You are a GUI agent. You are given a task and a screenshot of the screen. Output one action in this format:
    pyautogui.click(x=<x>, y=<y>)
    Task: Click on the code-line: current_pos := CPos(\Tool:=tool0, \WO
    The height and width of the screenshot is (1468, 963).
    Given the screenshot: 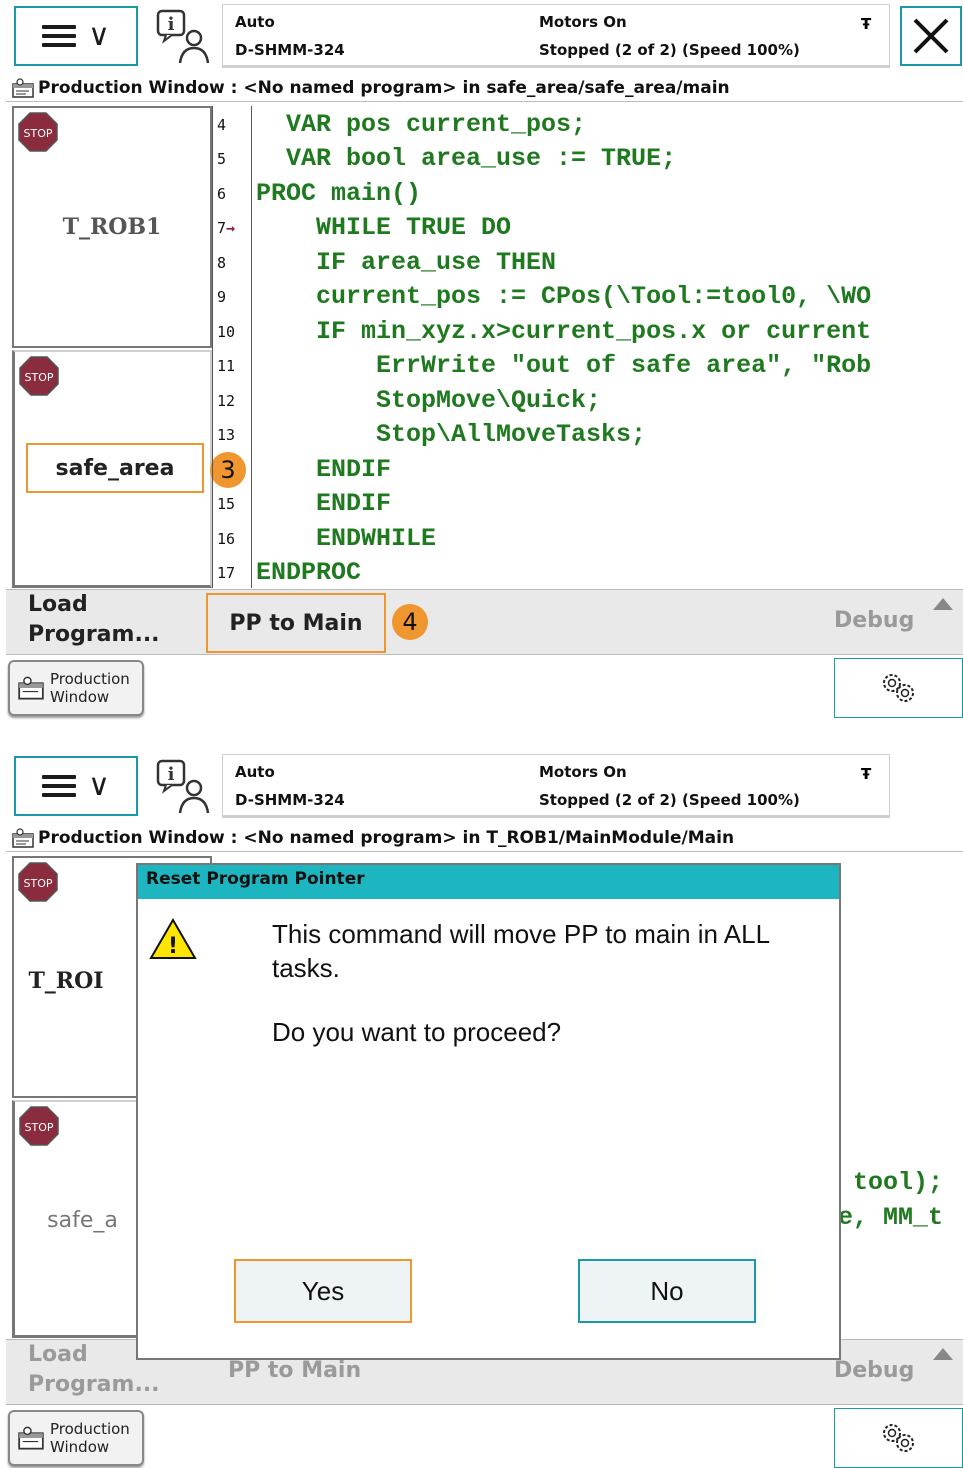 What is the action you would take?
    pyautogui.click(x=564, y=296)
    